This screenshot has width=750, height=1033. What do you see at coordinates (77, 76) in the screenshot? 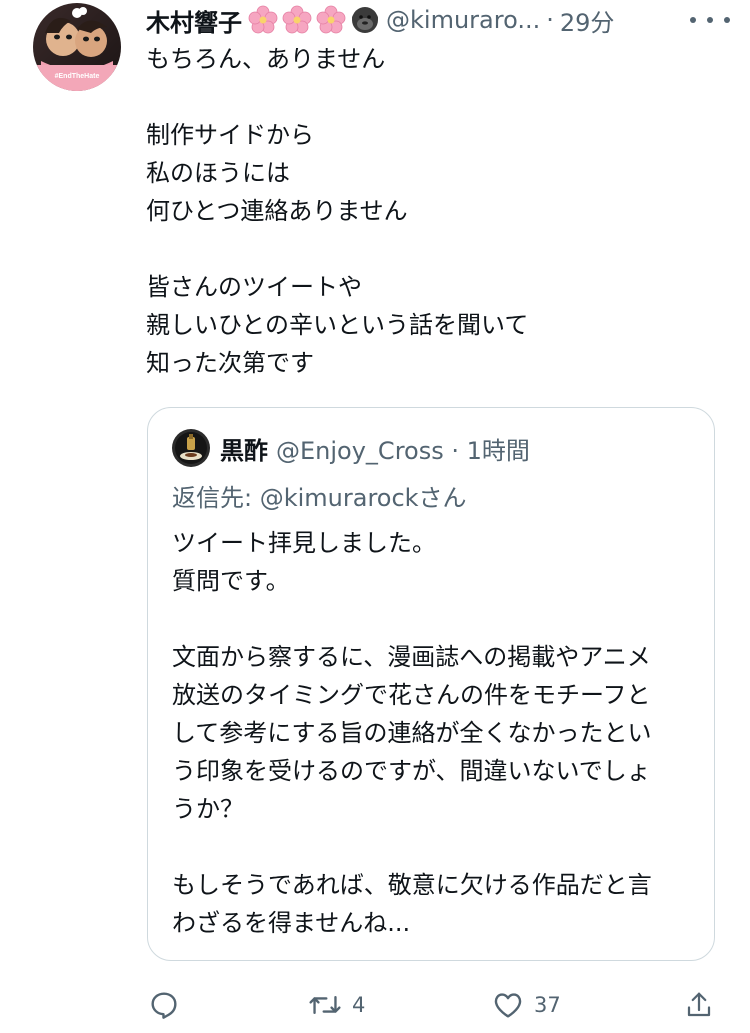
I see `avatar-badge-text: #EndTheHate` at bounding box center [77, 76].